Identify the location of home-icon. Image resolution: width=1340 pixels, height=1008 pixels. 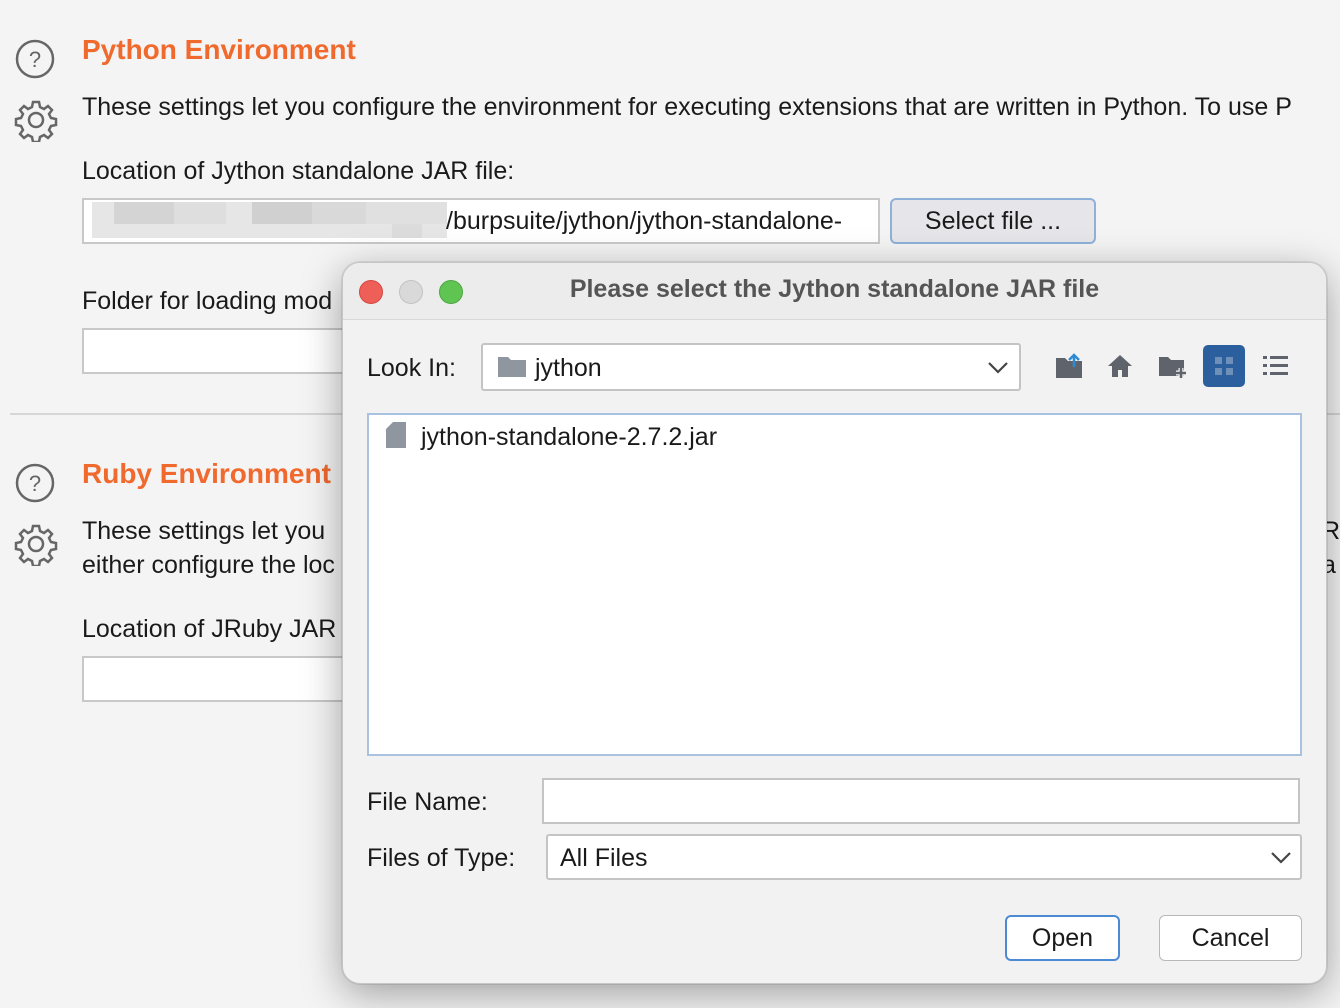
(1120, 366).